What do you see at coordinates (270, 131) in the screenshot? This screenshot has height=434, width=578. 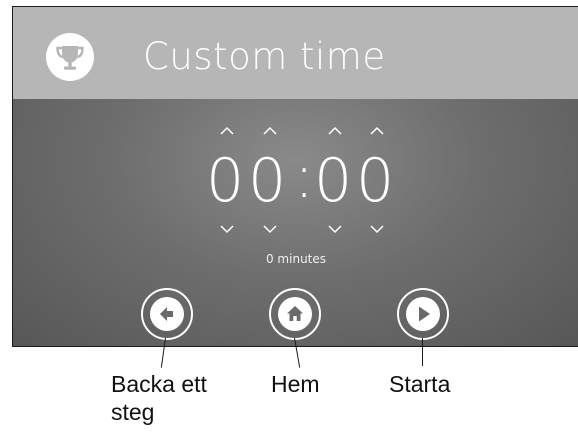 I see `hours-ones-up-icon` at bounding box center [270, 131].